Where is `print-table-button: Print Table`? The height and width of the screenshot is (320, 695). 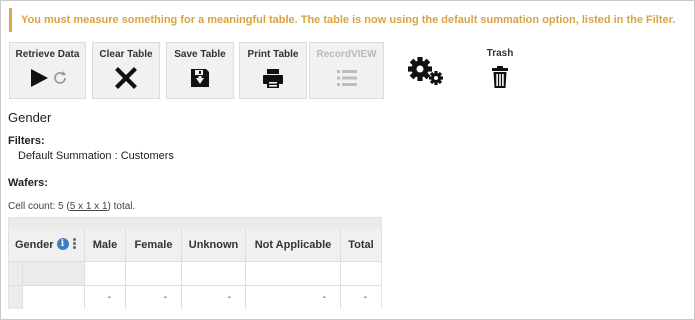
print-table-button: Print Table is located at coordinates (273, 70).